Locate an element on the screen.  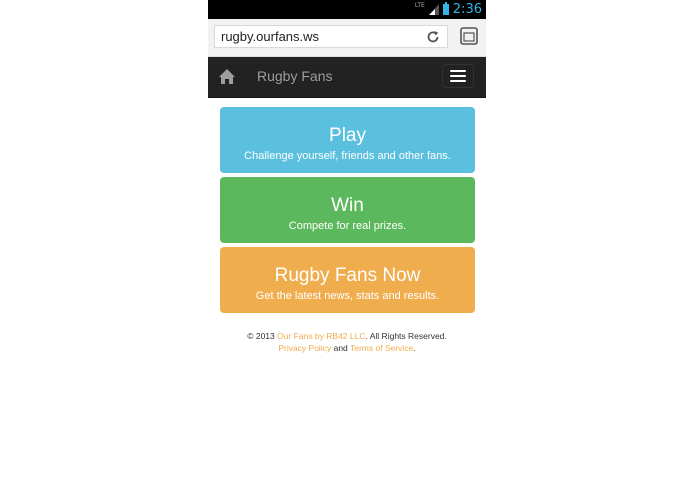
company-link: Our Fans by RB42 LLC is located at coordinates (321, 336).